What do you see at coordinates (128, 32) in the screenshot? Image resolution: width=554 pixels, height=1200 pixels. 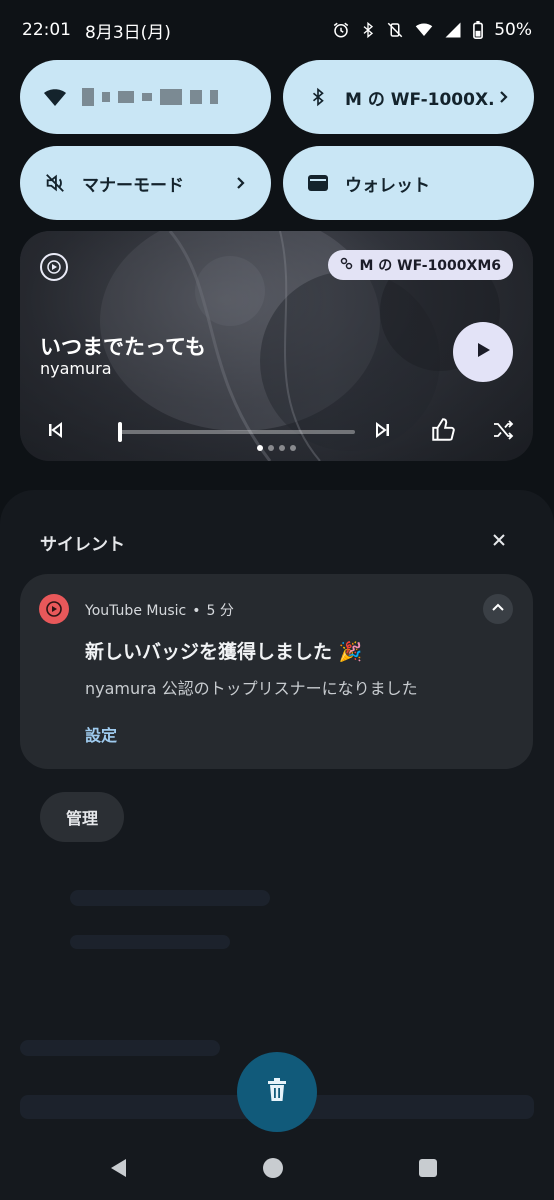 I see `status-date: 8月3日(月)` at bounding box center [128, 32].